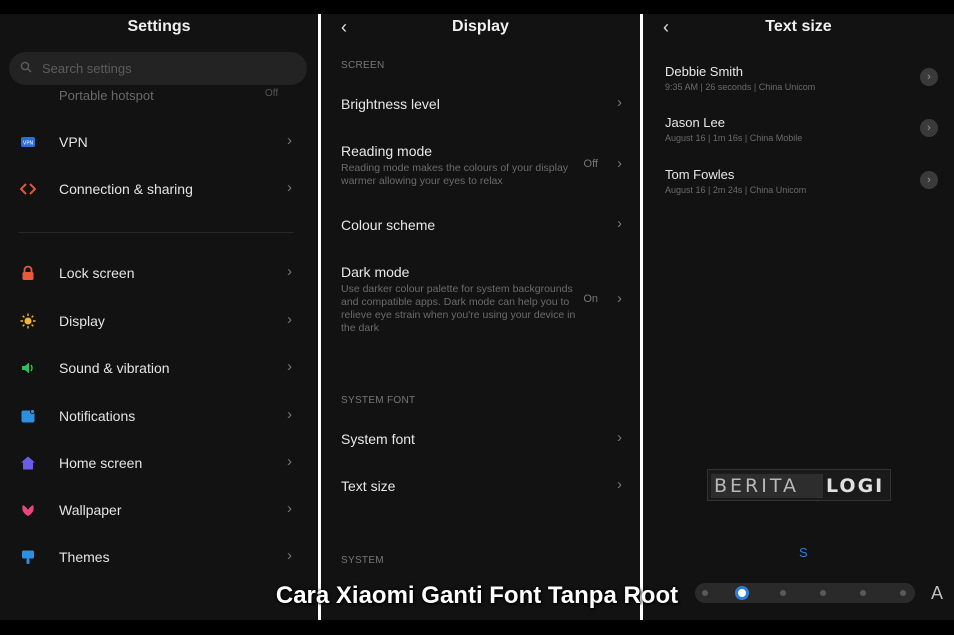 The width and height of the screenshot is (954, 635). What do you see at coordinates (734, 138) in the screenshot?
I see `call-details: August 16 | 1m 16s | China Mobile` at bounding box center [734, 138].